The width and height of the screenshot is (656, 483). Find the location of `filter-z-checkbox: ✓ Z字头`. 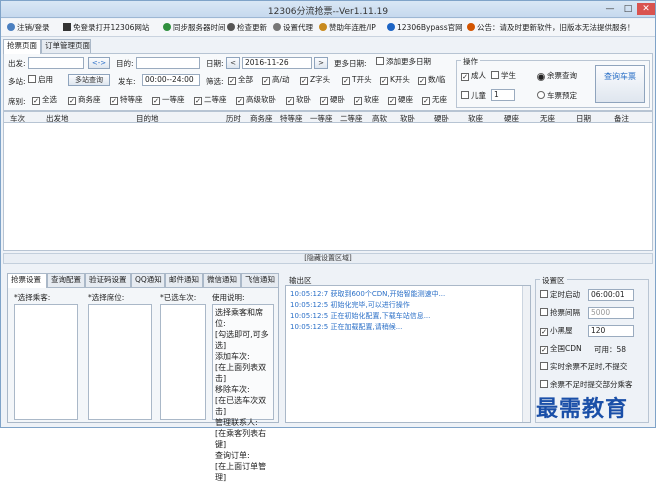

filter-z-checkbox: ✓ Z字头 is located at coordinates (315, 80).